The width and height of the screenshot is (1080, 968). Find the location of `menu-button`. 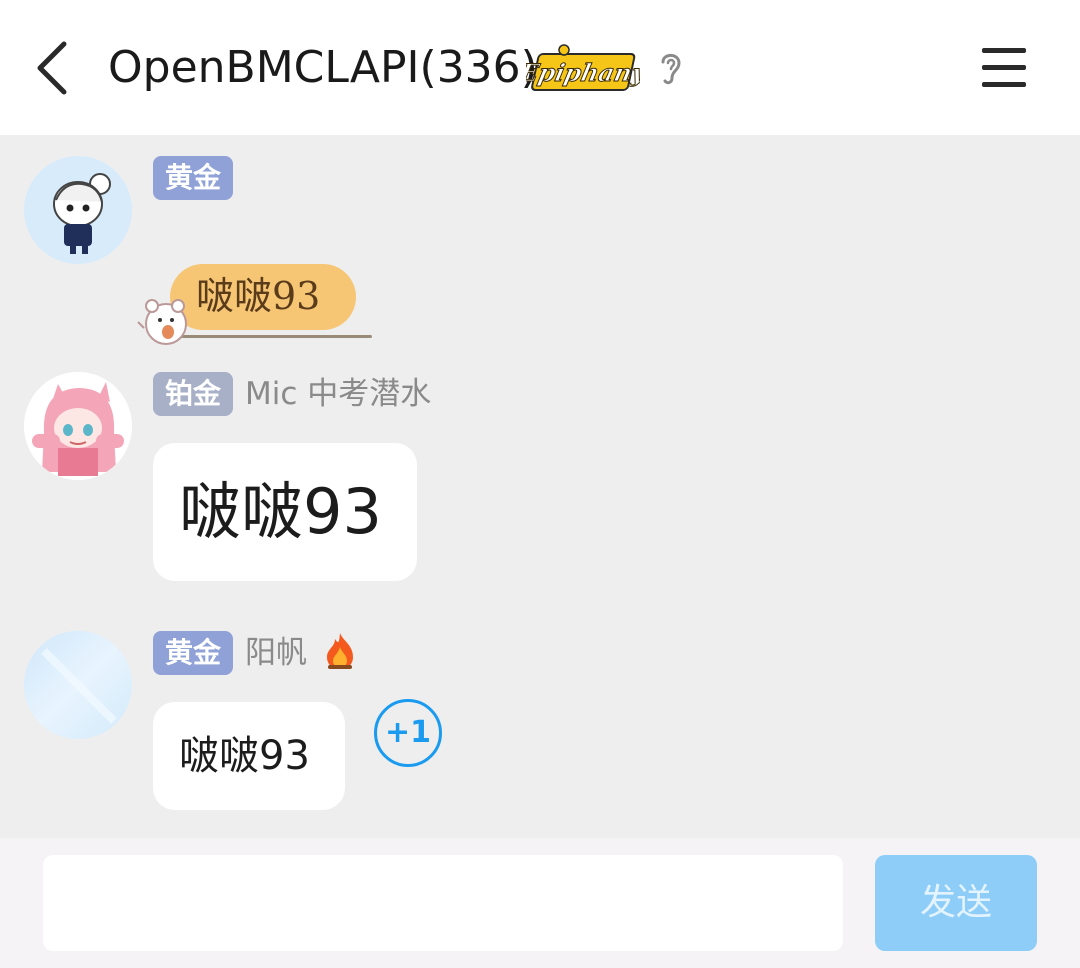

menu-button is located at coordinates (1004, 68).